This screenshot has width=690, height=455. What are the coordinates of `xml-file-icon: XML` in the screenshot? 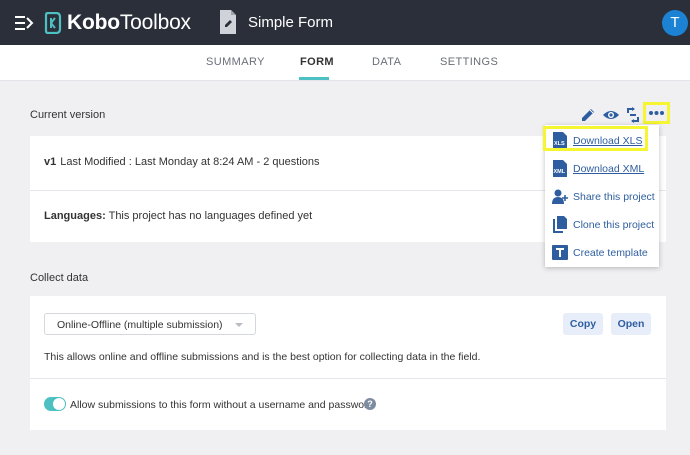 It's located at (560, 168).